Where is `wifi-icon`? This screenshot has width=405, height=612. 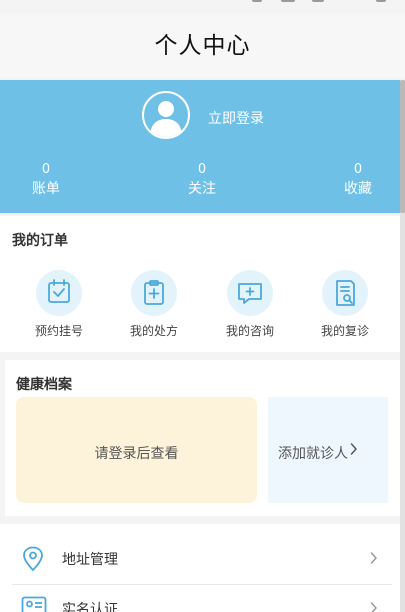
wifi-icon is located at coordinates (288, 1).